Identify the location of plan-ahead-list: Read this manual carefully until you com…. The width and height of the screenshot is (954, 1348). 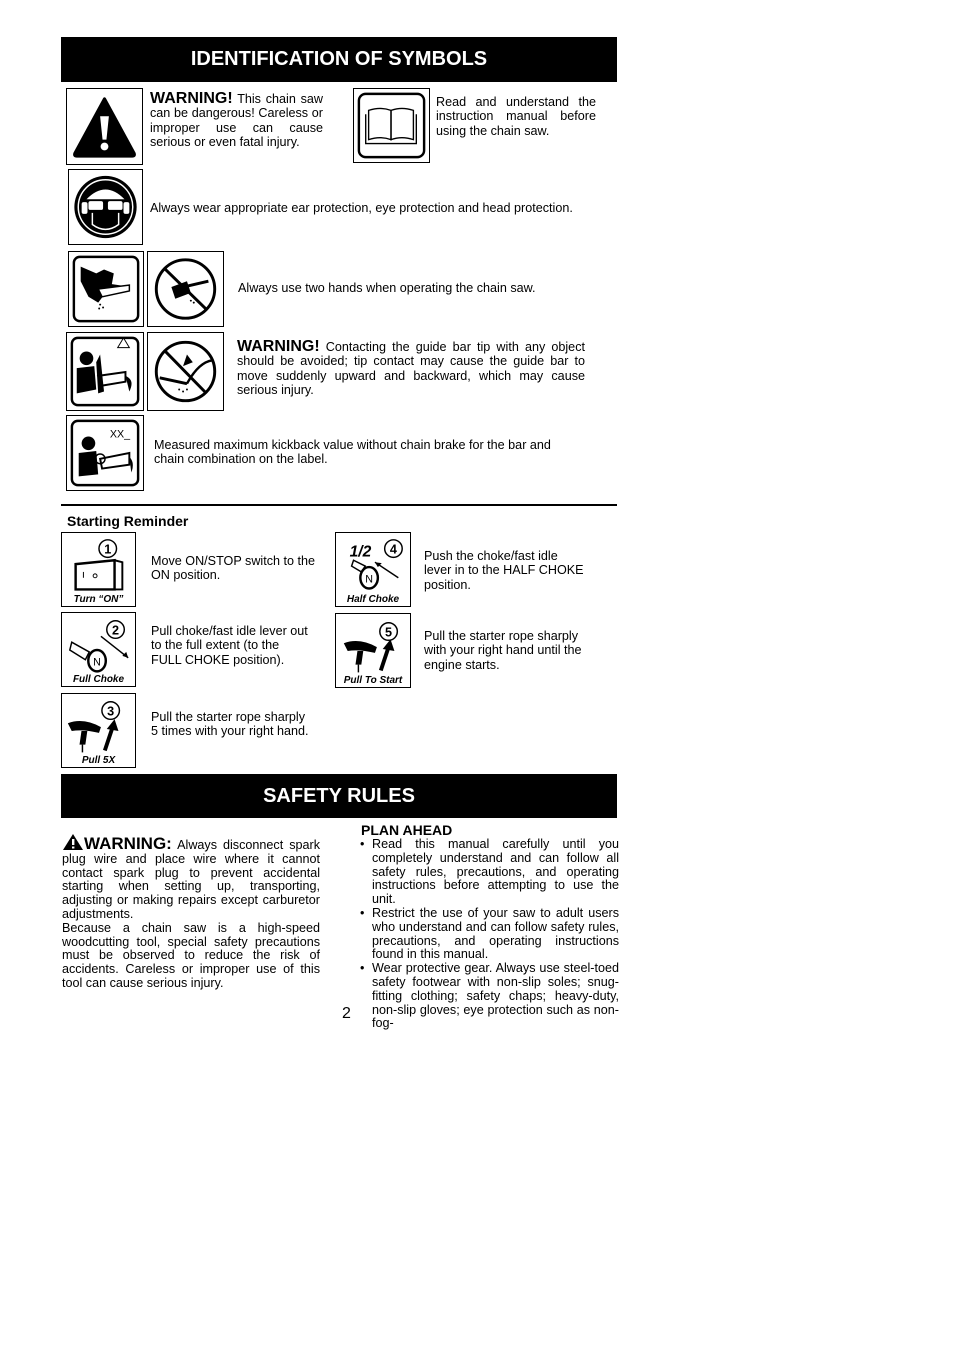
(488, 934).